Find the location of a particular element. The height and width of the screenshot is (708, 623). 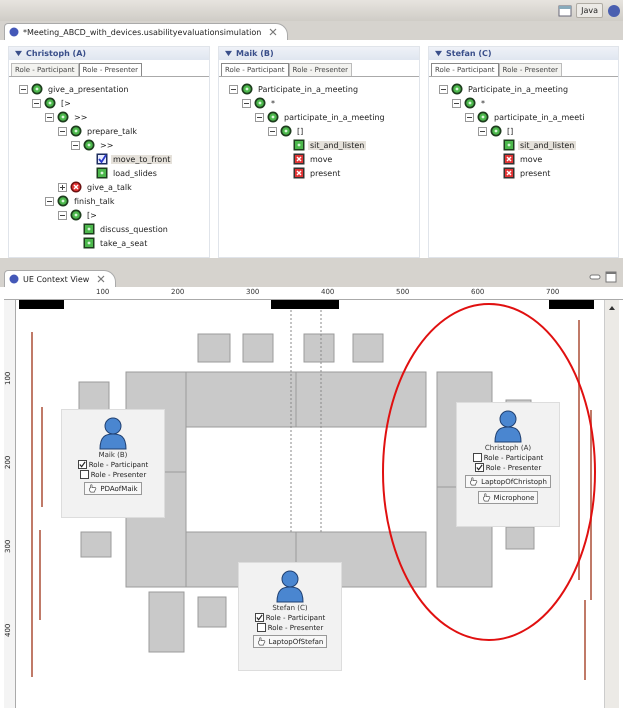

tree-item: discuss_question is located at coordinates (134, 229).